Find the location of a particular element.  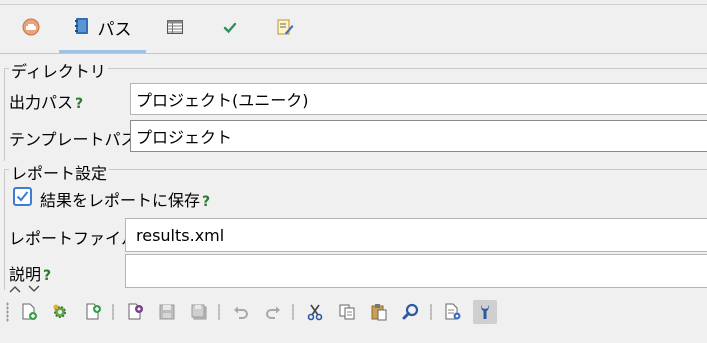

chevron-down-icon is located at coordinates (34, 289).